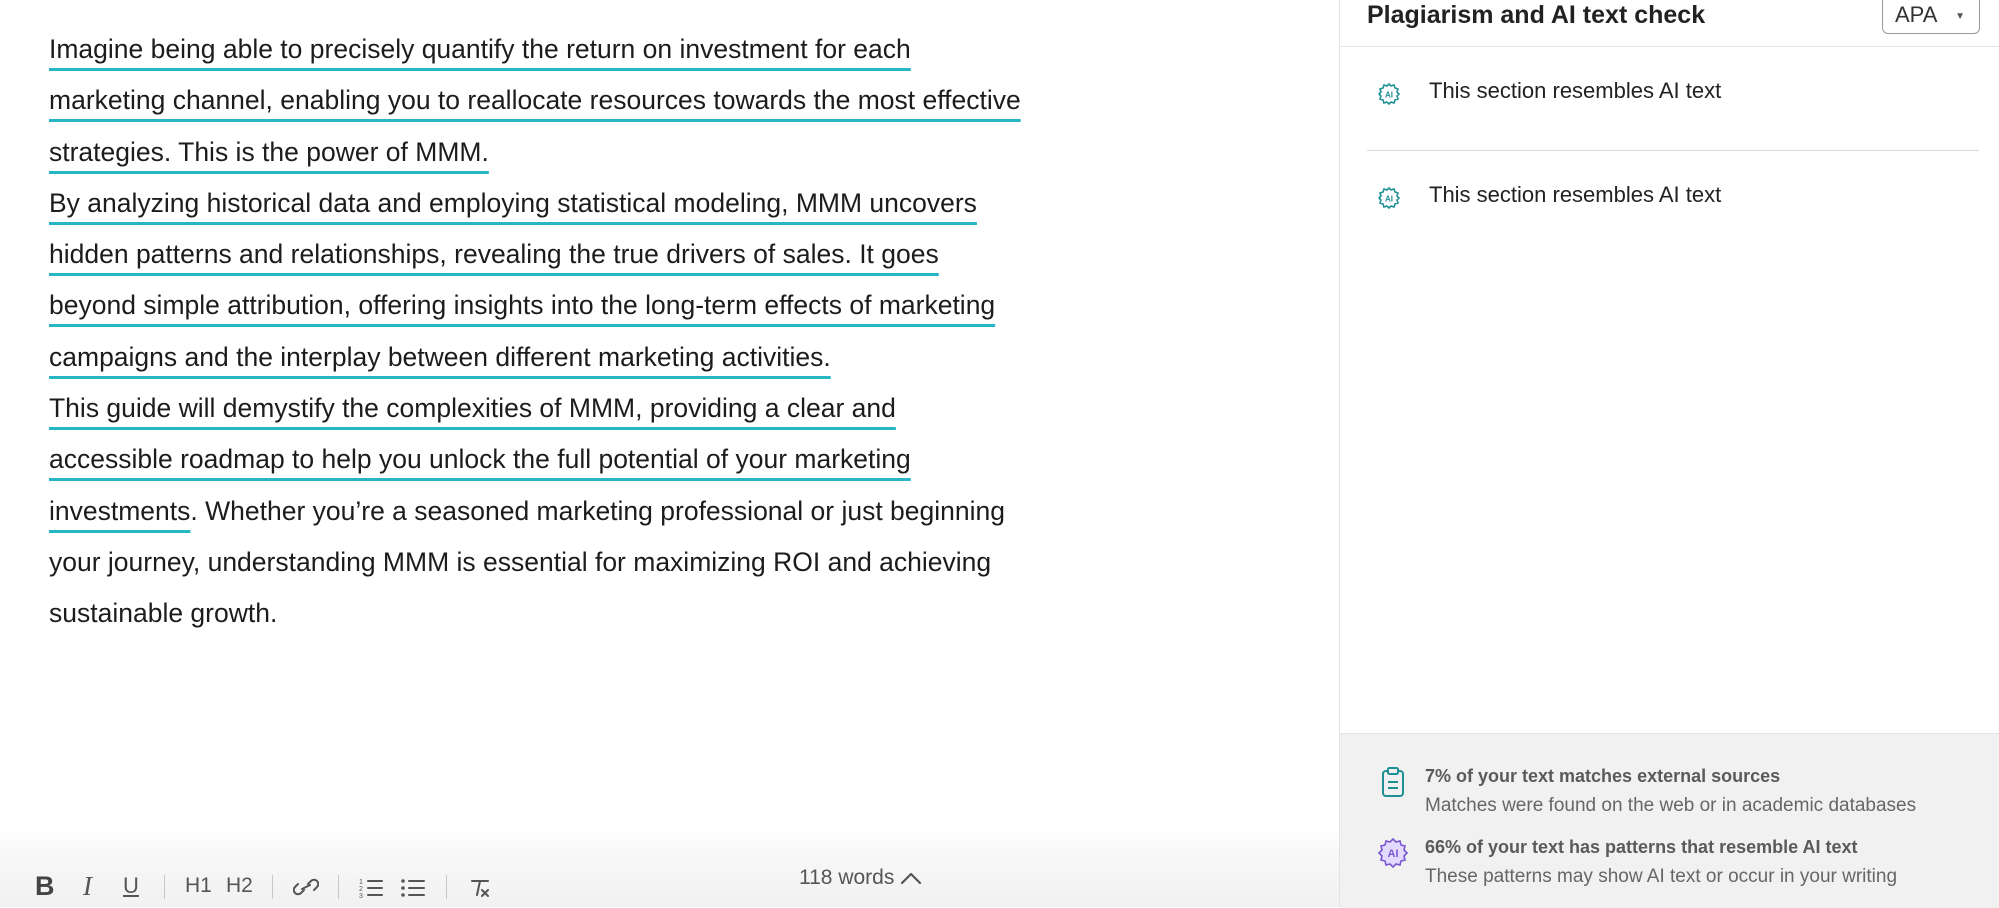 The height and width of the screenshot is (908, 1999). I want to click on panel-title: Plagiarism and AI text check, so click(1536, 15).